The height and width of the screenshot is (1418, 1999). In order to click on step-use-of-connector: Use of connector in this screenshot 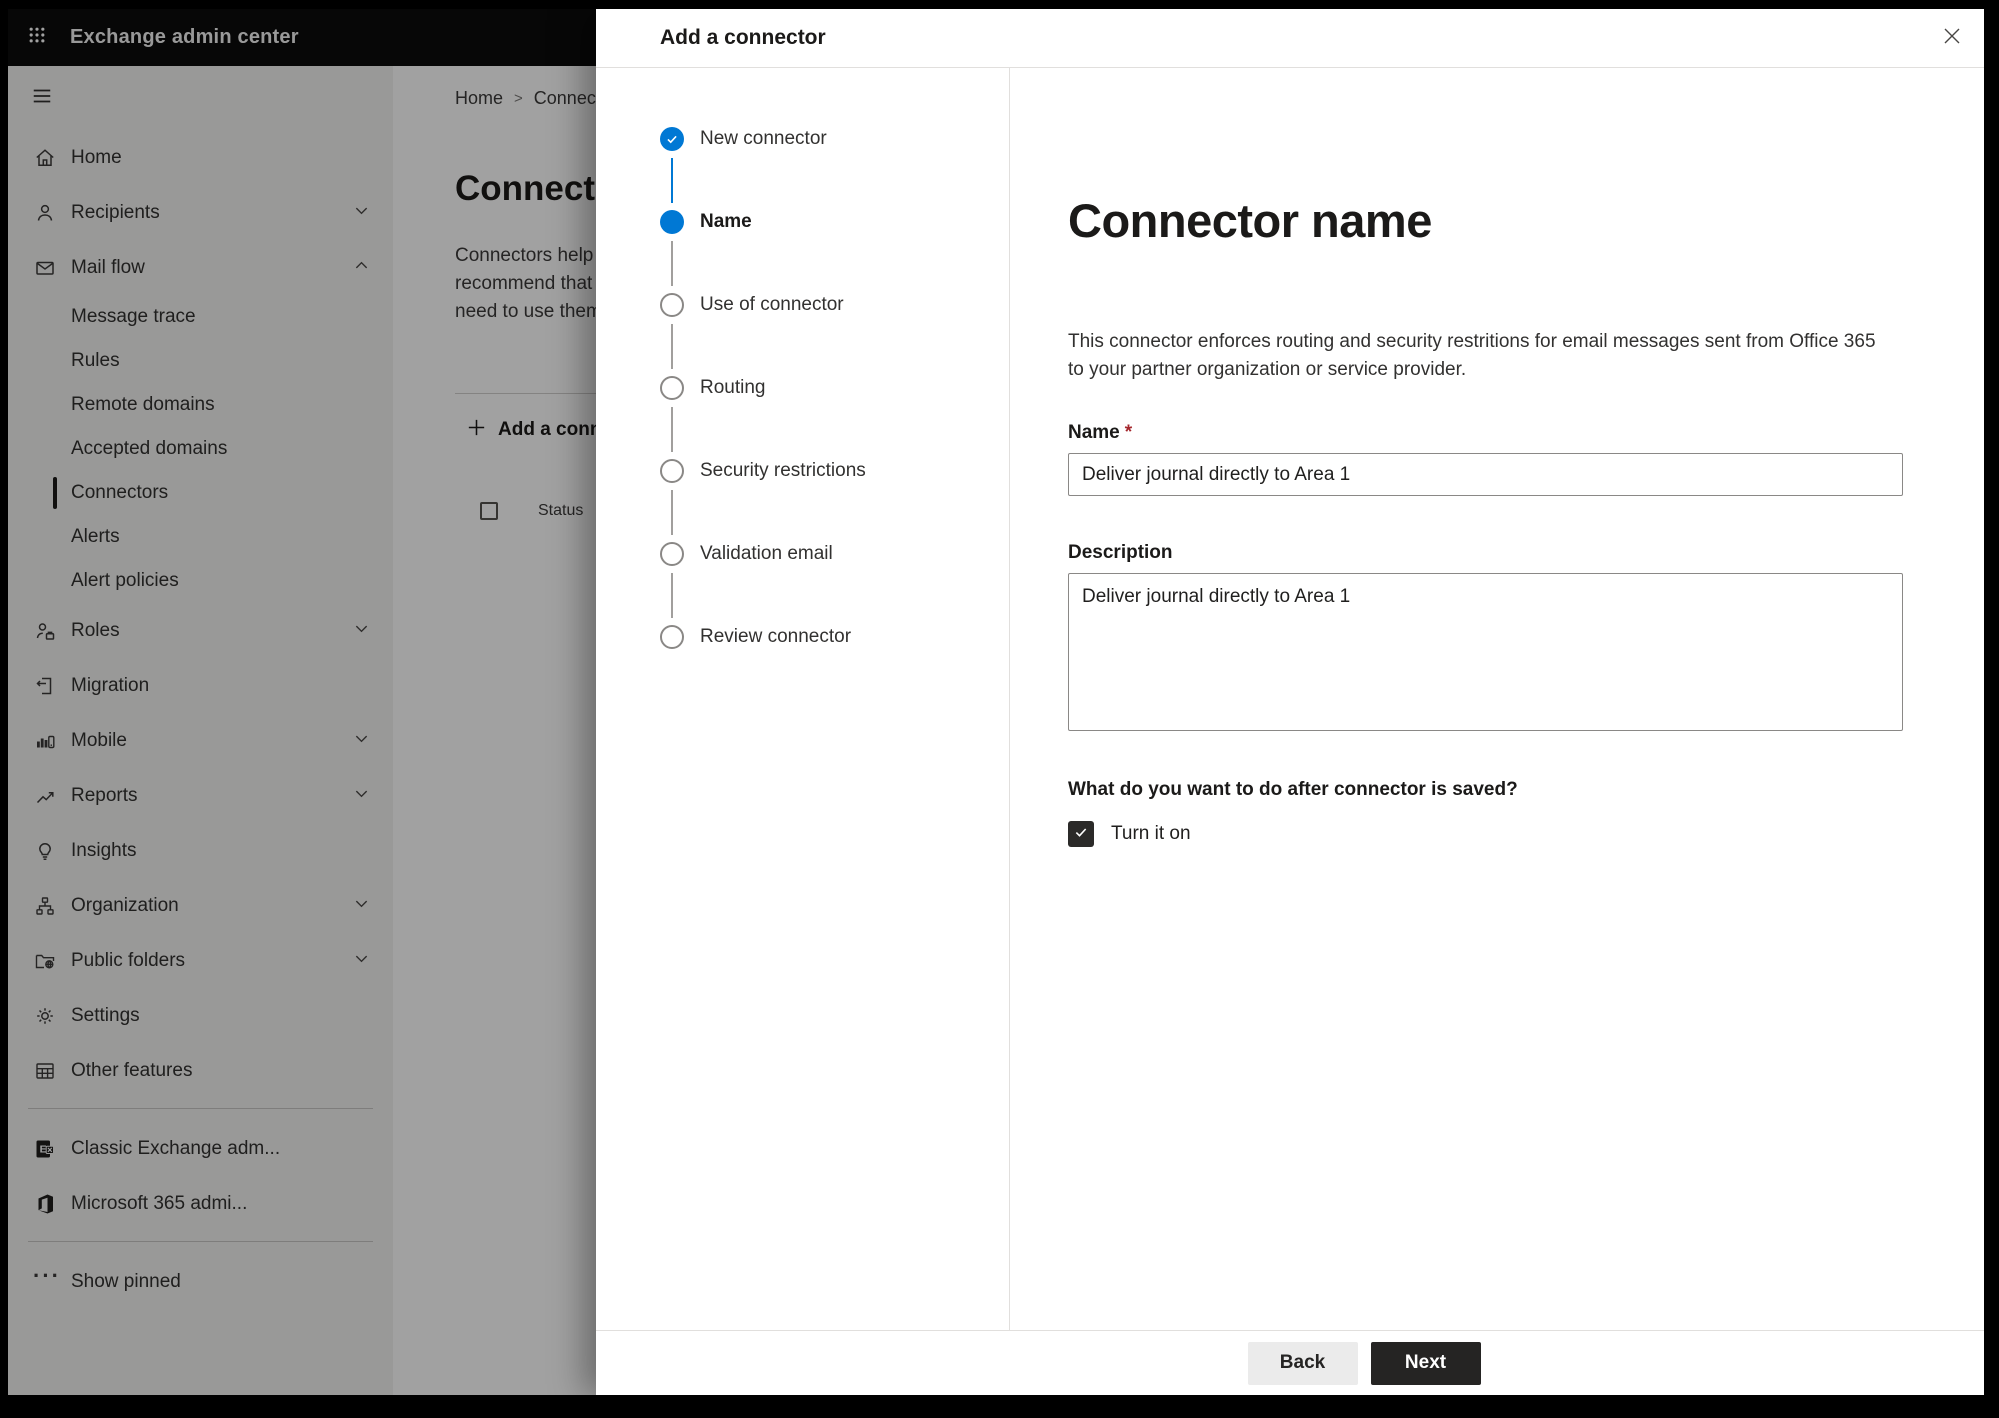, I will do `click(834, 305)`.